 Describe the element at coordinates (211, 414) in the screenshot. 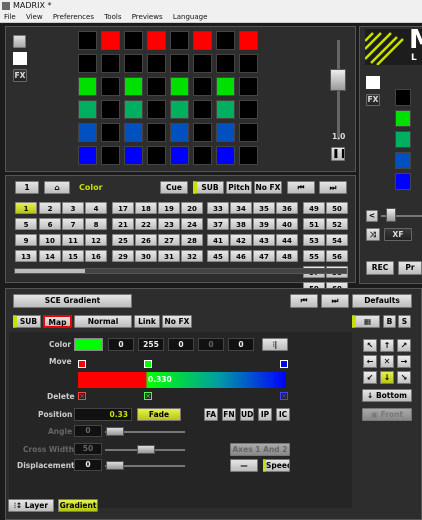

I see `shape-fa-button: FA` at that location.